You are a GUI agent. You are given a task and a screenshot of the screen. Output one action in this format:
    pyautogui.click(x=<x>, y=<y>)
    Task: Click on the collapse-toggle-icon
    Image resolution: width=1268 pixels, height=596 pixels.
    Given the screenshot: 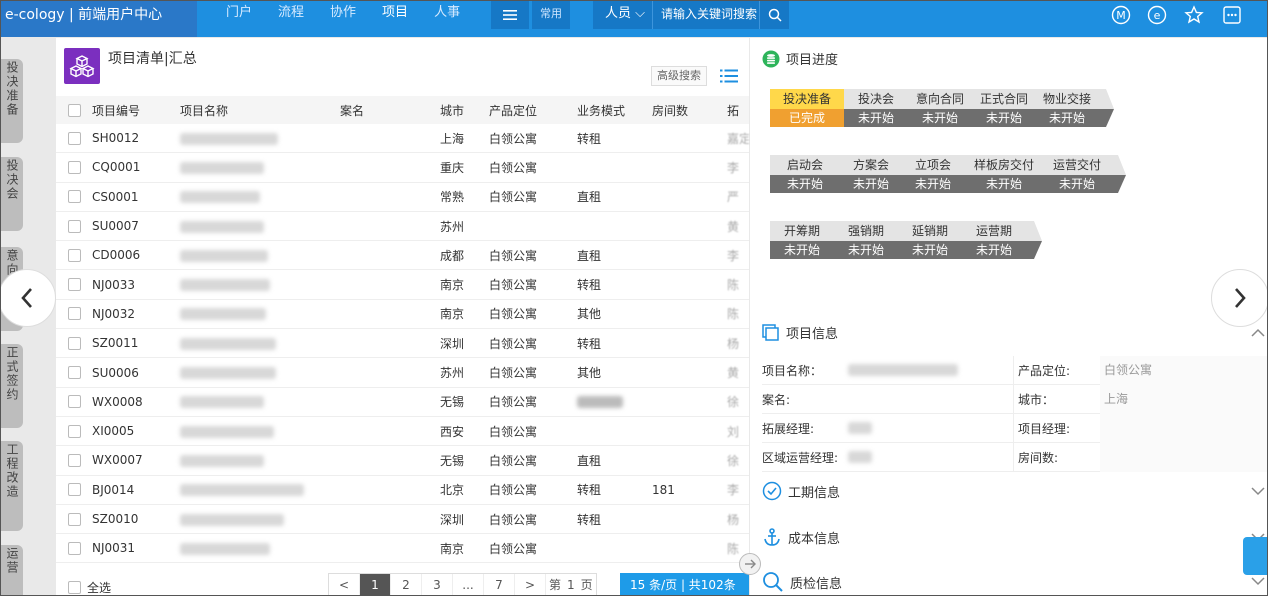 What is the action you would take?
    pyautogui.click(x=750, y=564)
    